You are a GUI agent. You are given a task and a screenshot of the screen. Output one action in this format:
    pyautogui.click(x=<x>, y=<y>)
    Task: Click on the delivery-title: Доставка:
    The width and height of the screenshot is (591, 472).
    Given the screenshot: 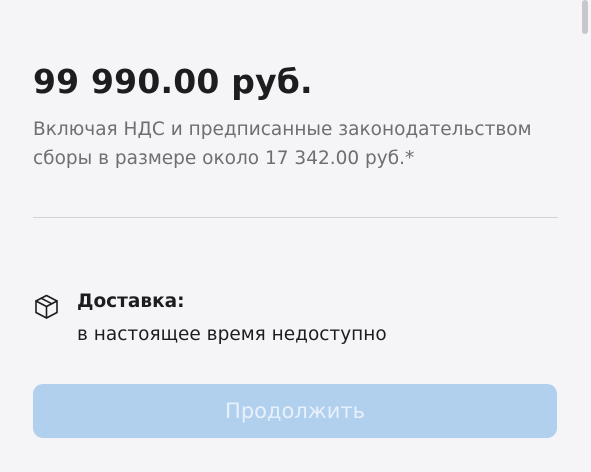 What is the action you would take?
    pyautogui.click(x=131, y=301)
    